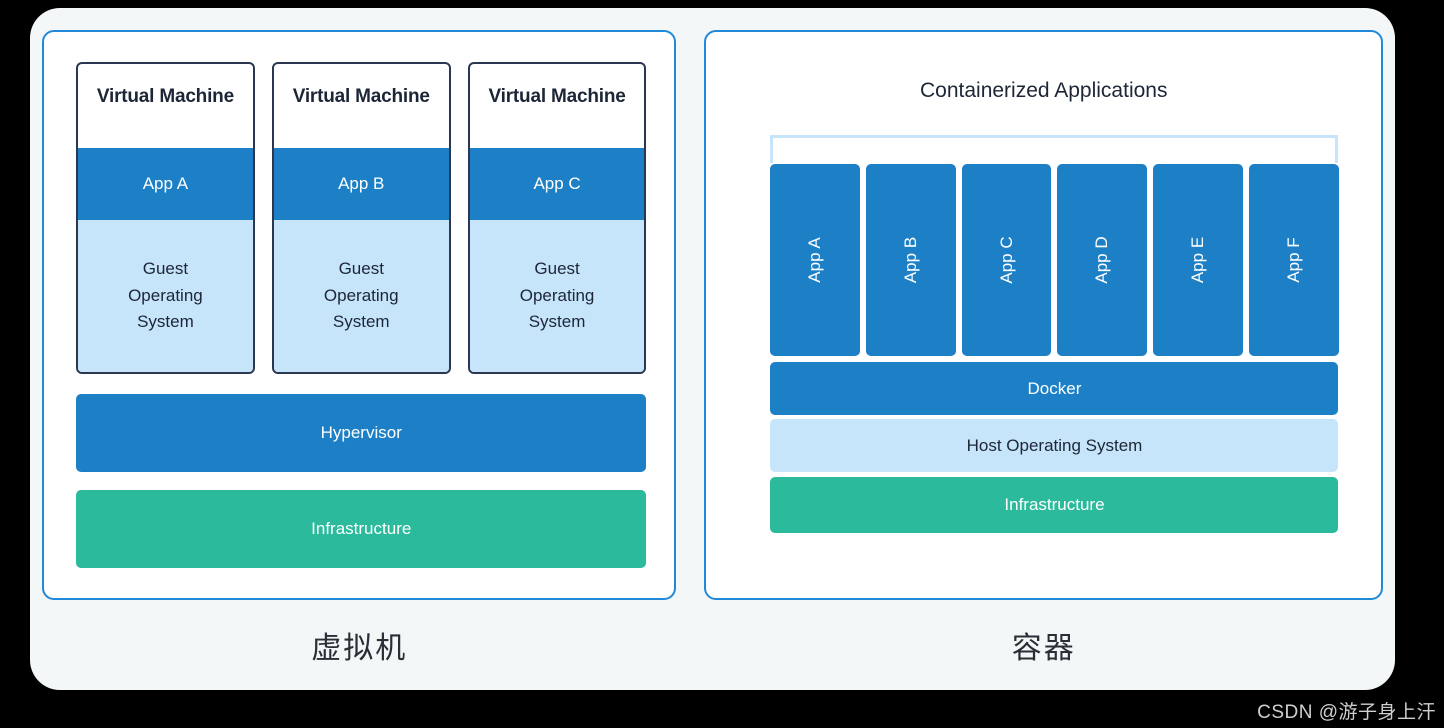  I want to click on host-operating-system-bar: Host Operating System, so click(1054, 445).